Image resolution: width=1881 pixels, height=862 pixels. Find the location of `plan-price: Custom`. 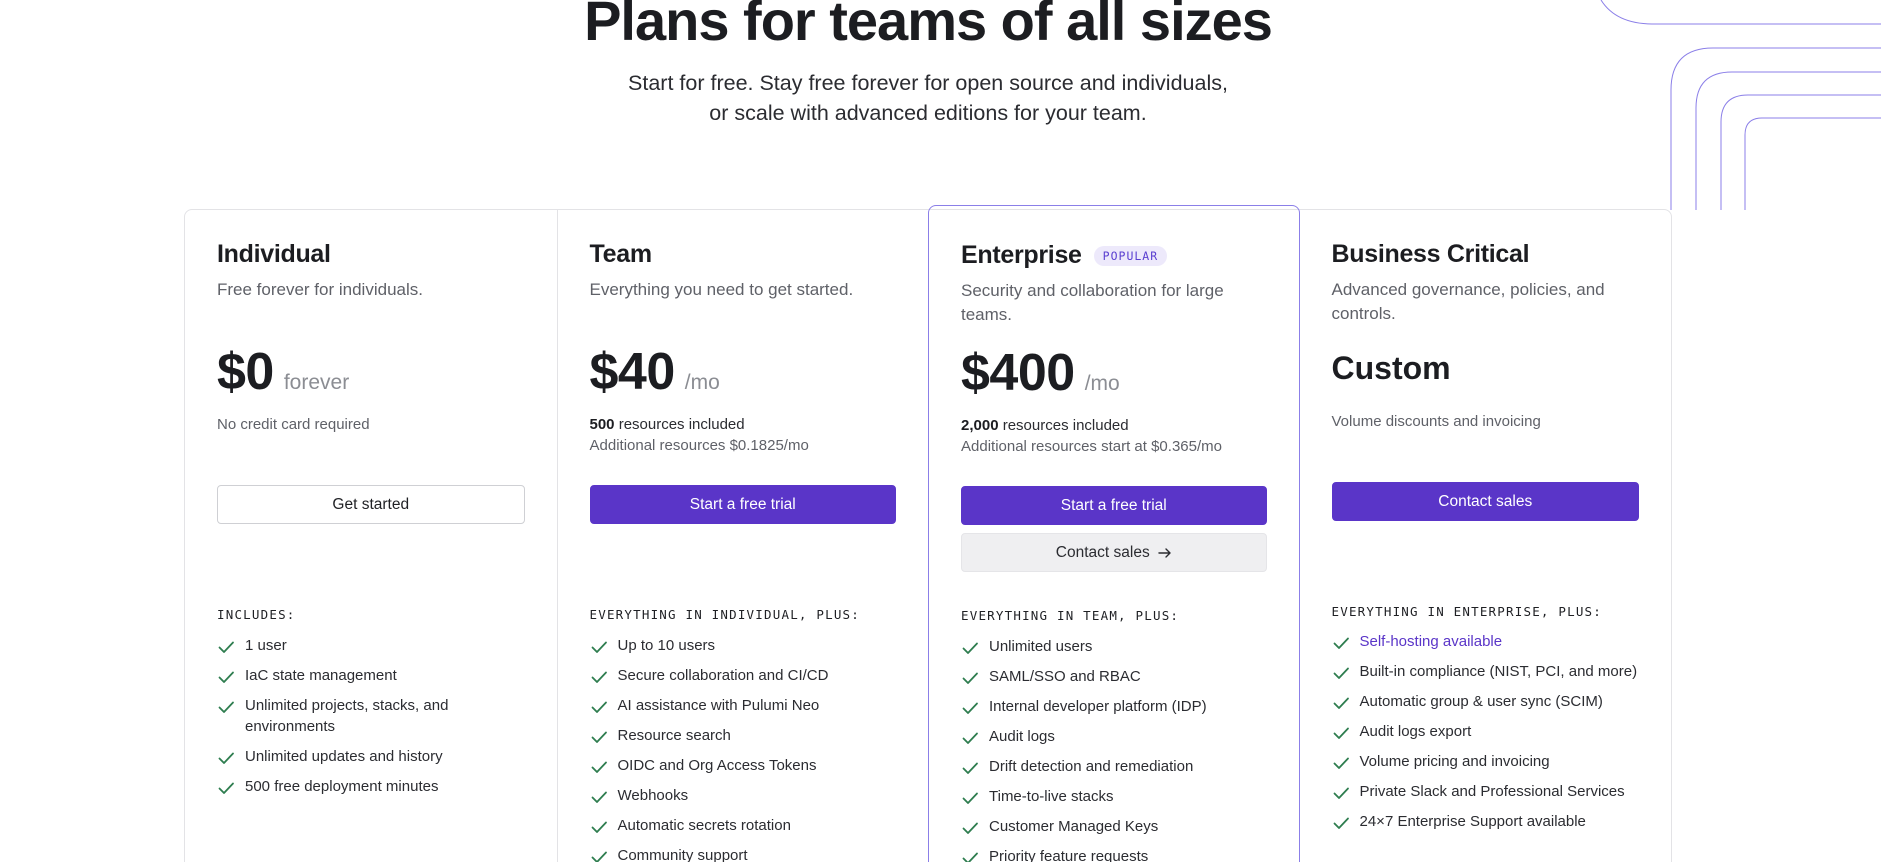

plan-price: Custom is located at coordinates (1391, 368).